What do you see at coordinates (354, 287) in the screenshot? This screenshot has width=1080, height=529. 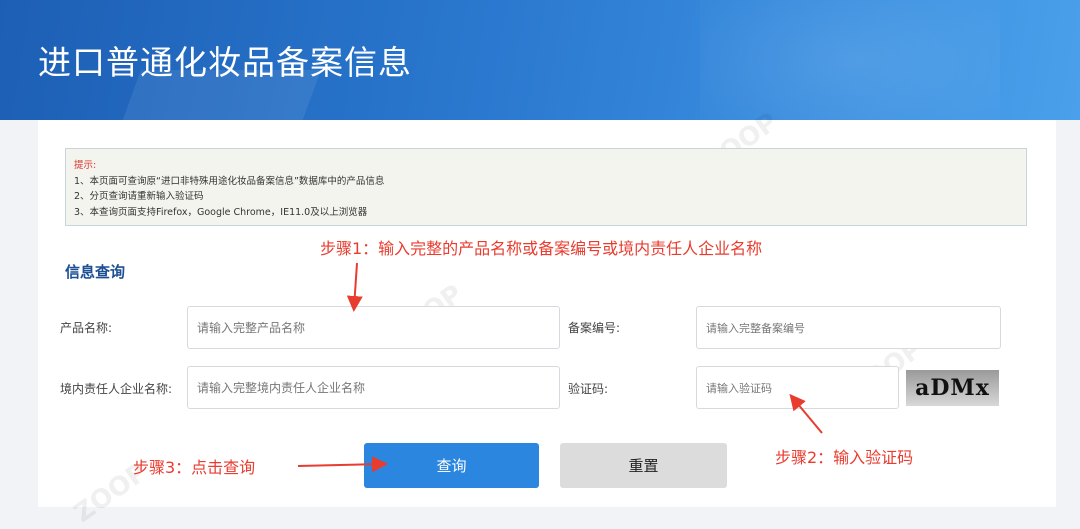 I see `arrow-step1` at bounding box center [354, 287].